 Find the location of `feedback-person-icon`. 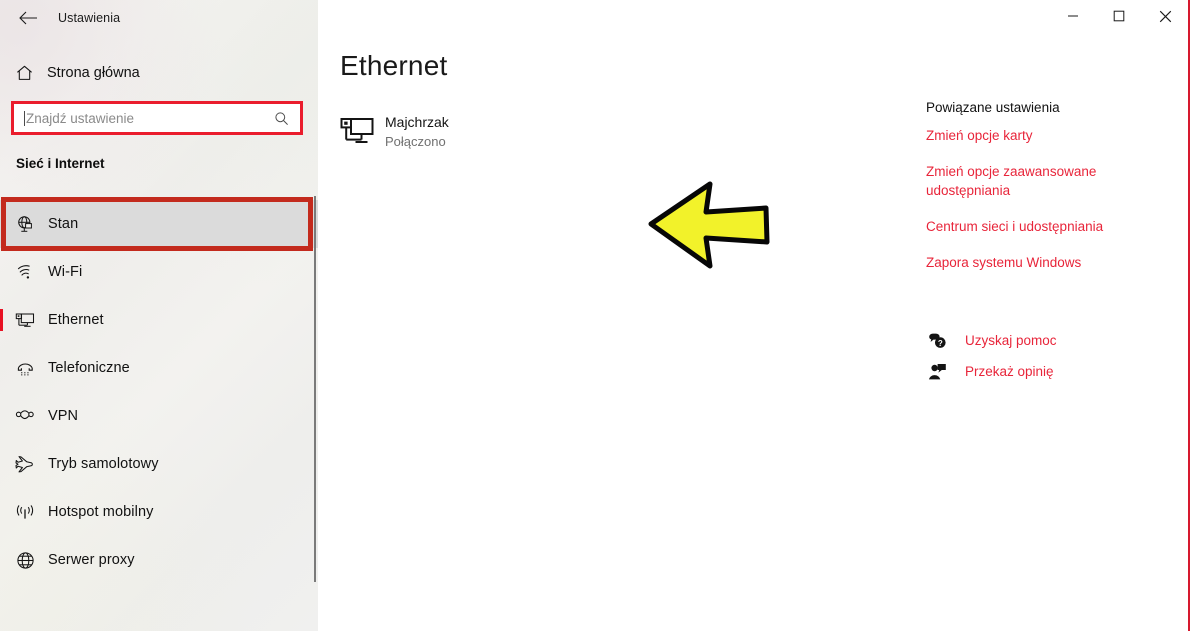

feedback-person-icon is located at coordinates (937, 372).